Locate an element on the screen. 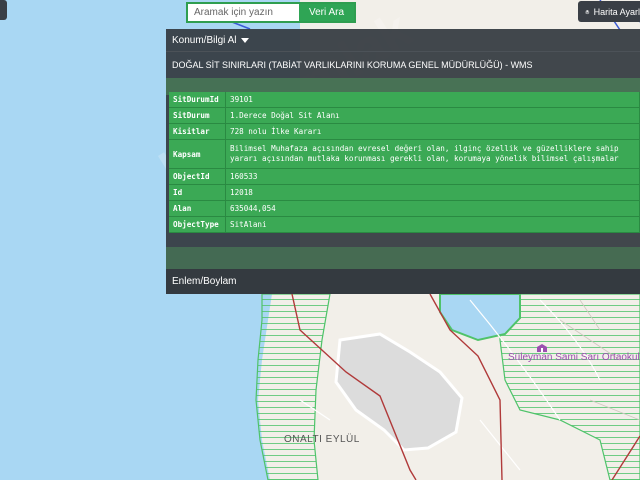 The image size is (640, 480). map-settings-label: Harita Ayarl is located at coordinates (616, 11).